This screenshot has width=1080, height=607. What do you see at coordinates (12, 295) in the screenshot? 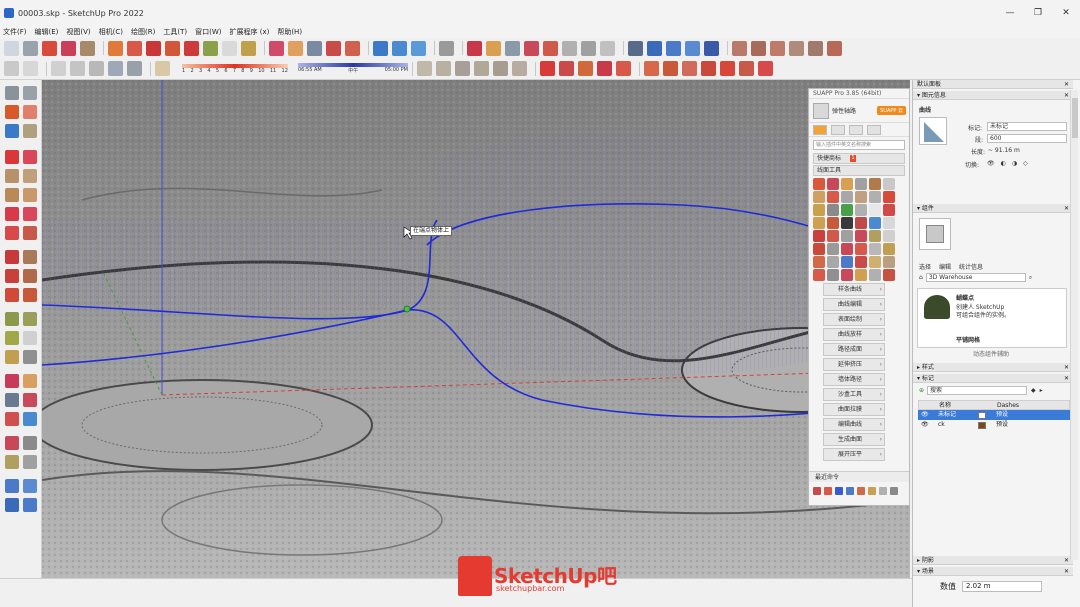
I see `scale-icon` at bounding box center [12, 295].